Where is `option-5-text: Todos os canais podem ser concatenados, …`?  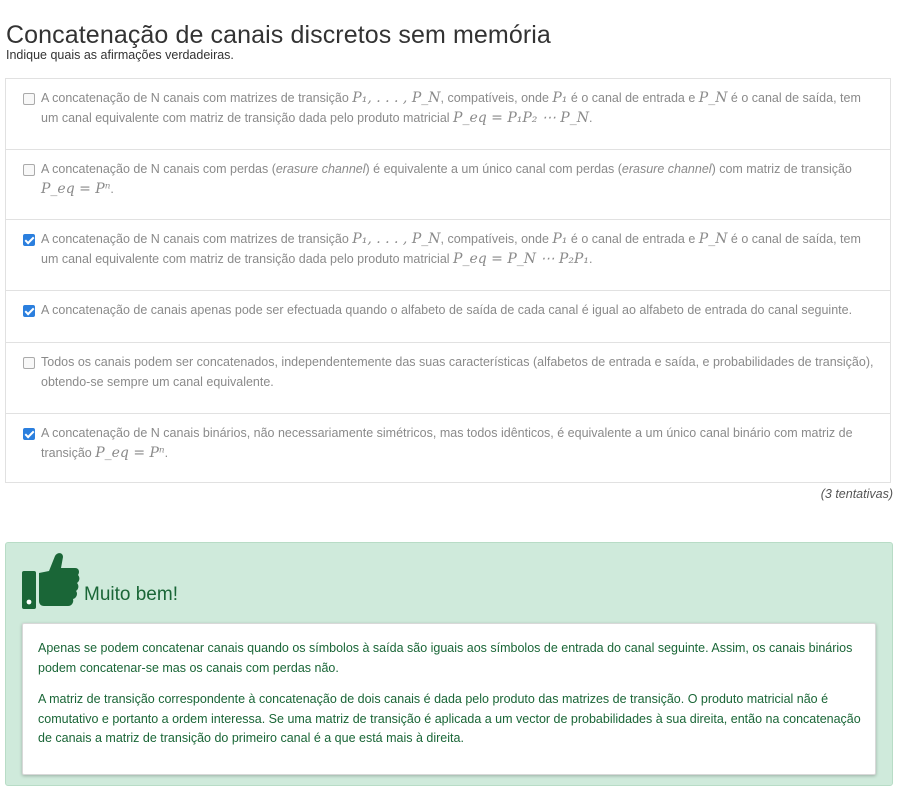 option-5-text: Todos os canais podem ser concatenados, … is located at coordinates (457, 372).